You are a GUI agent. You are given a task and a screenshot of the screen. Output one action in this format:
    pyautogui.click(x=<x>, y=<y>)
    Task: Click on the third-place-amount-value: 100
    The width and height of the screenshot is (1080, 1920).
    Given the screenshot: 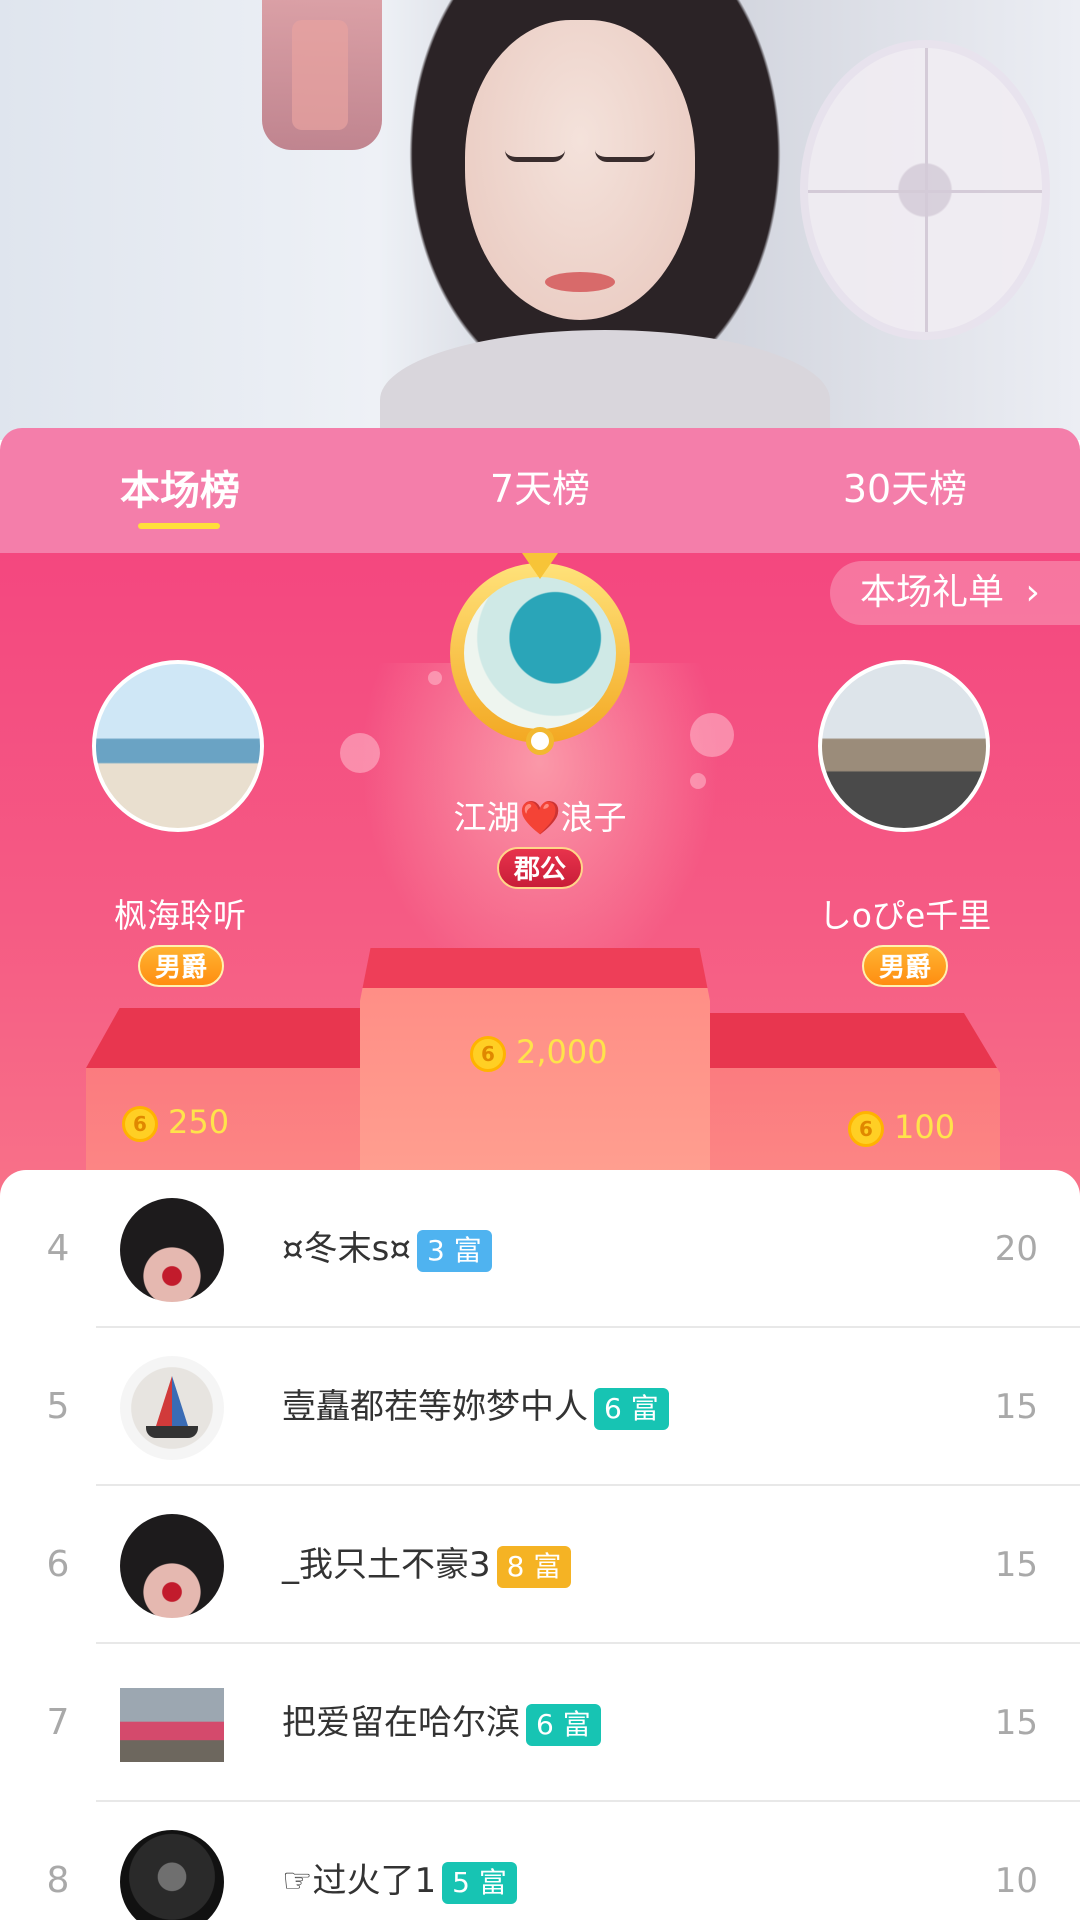 What is the action you would take?
    pyautogui.click(x=925, y=1127)
    